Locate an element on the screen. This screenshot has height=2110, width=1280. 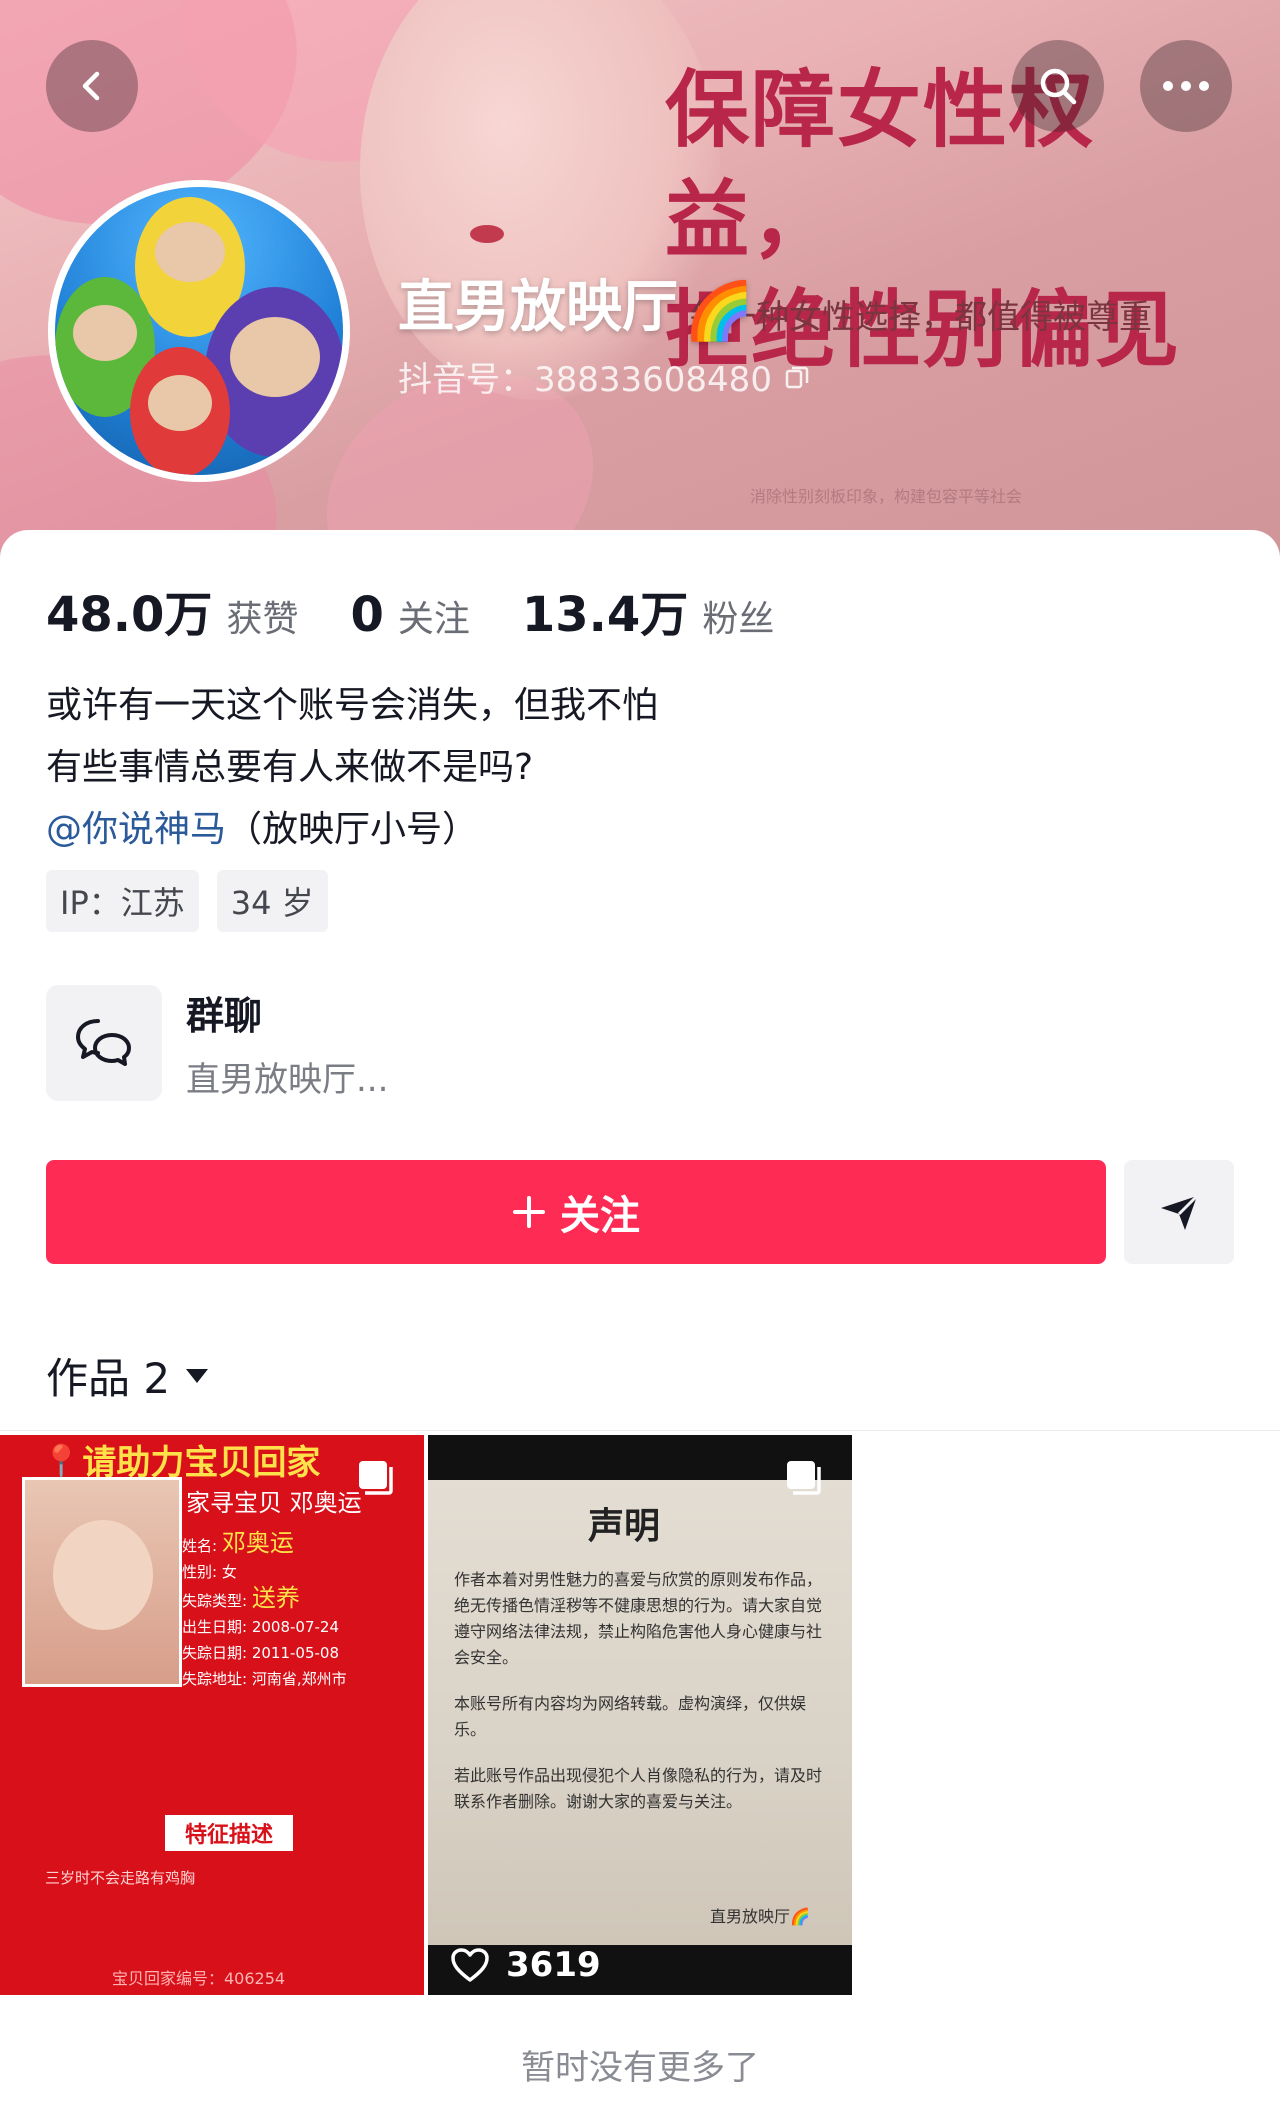
banner-small-caption: 消除性别刻板印象，构建包容平等社会 is located at coordinates (886, 496).